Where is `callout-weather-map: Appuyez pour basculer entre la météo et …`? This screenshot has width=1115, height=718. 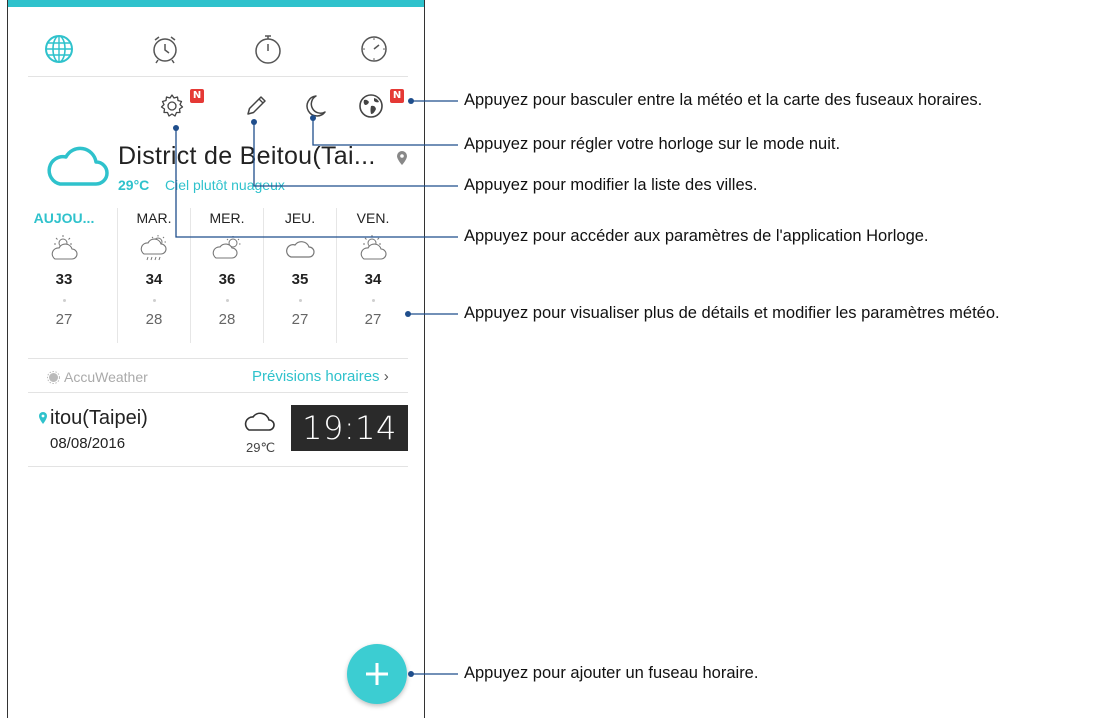 callout-weather-map: Appuyez pour basculer entre la météo et … is located at coordinates (723, 100).